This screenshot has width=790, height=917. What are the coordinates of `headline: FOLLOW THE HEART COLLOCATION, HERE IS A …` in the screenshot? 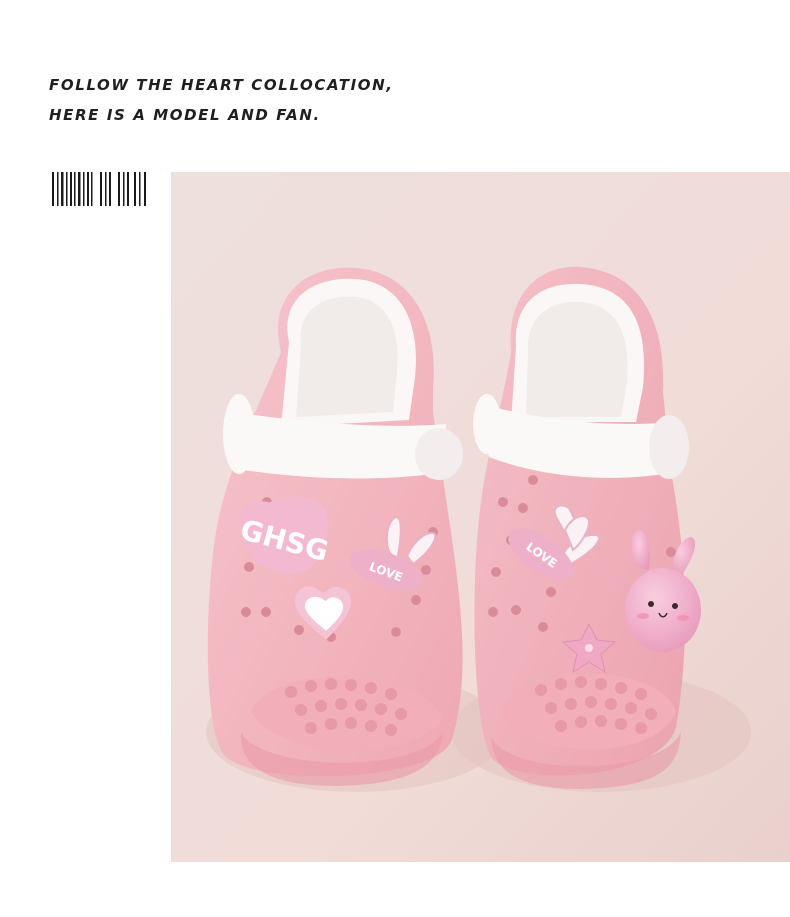 It's located at (221, 100).